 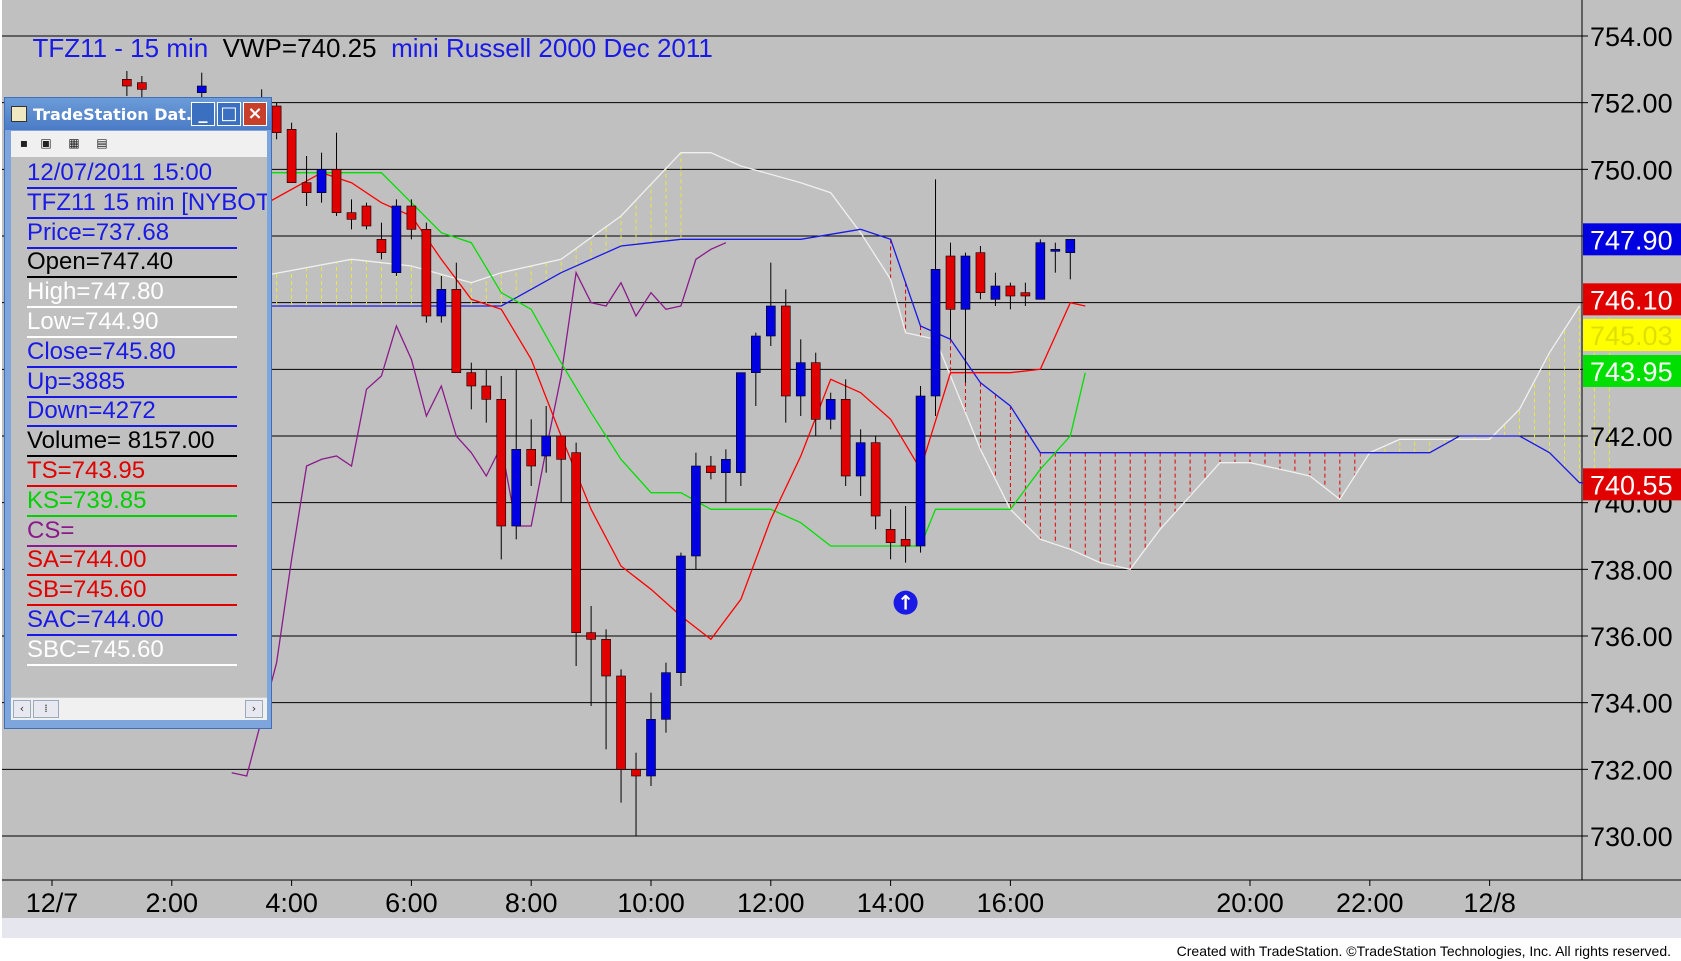 I want to click on y-tick-label: 732.00, so click(x=1631, y=770).